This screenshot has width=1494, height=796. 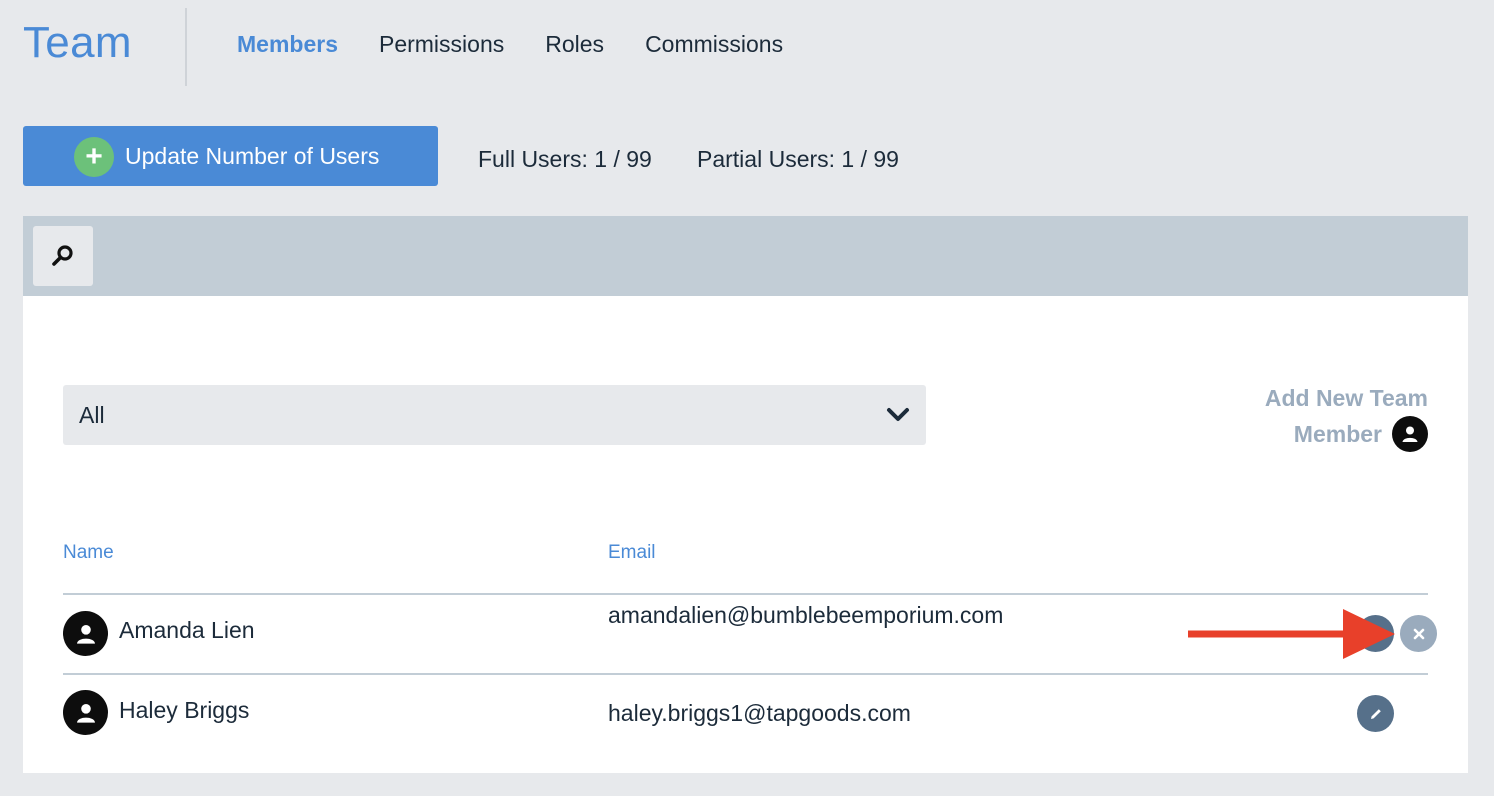 I want to click on add-new-team-member-button: Add New Team Member, so click(x=1313, y=416).